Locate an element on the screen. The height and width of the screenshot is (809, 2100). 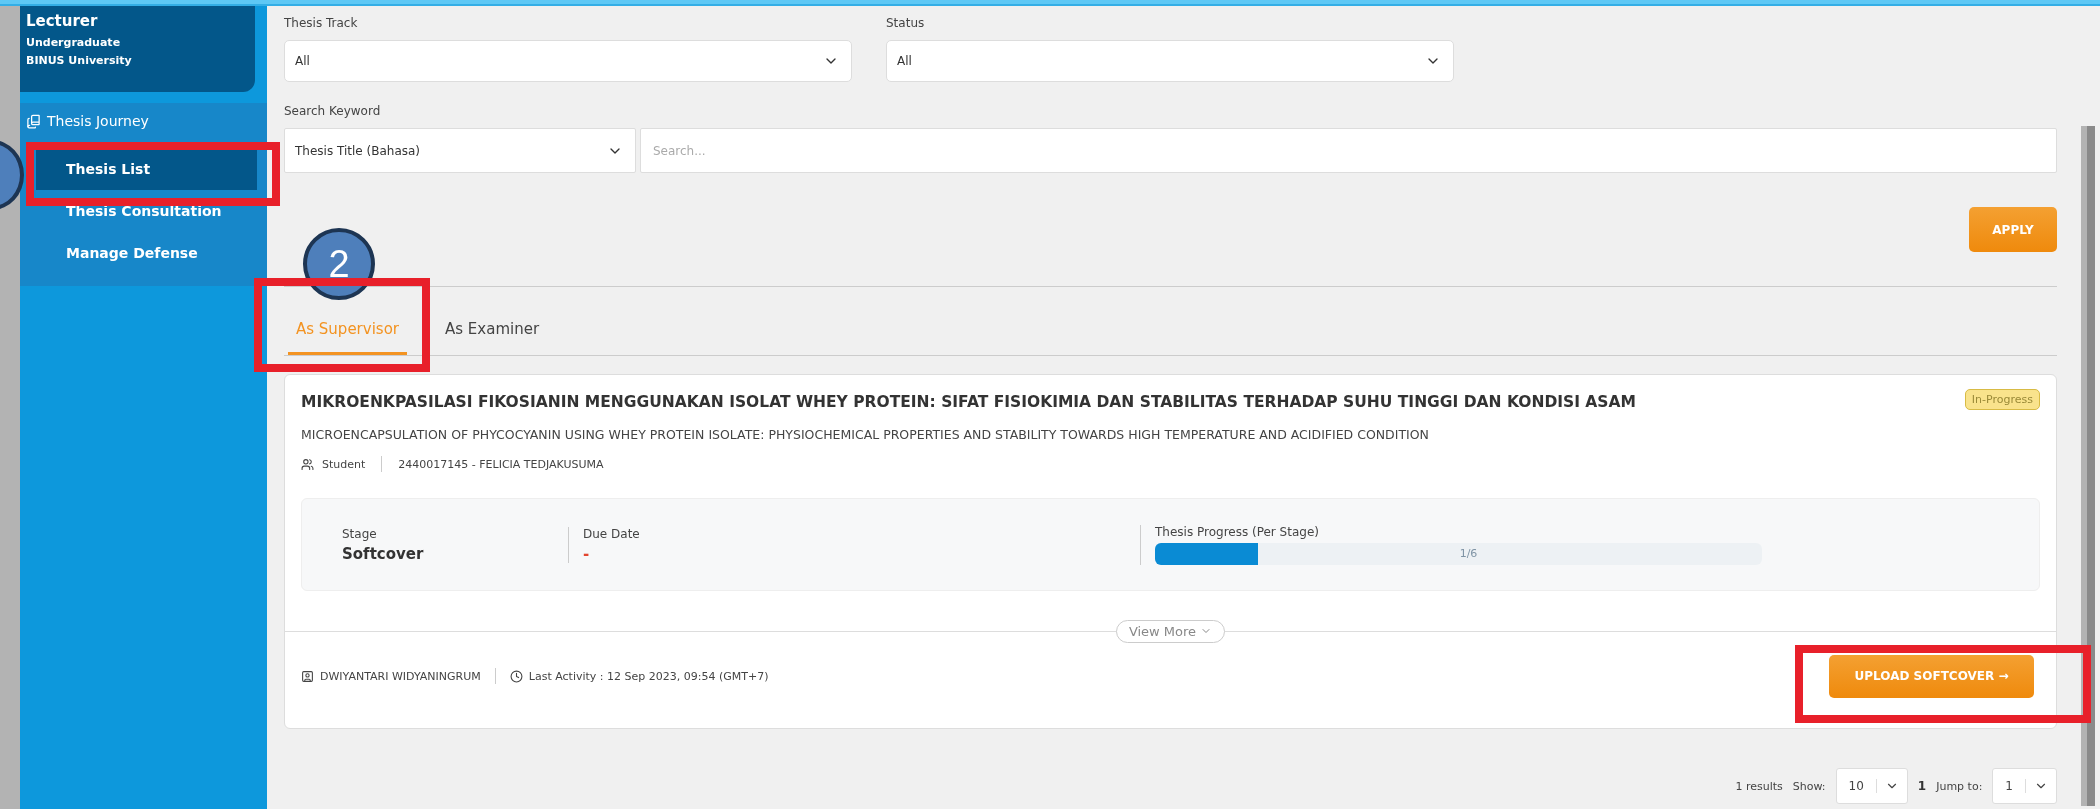
status-badge: In-Progress is located at coordinates (2002, 399).